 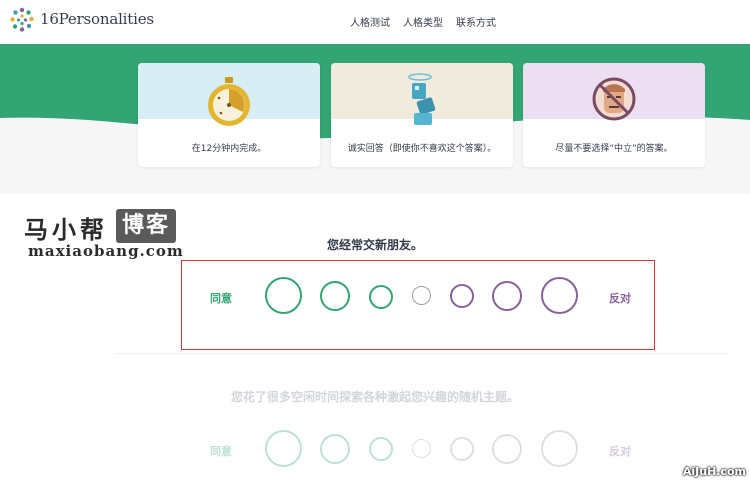 What do you see at coordinates (229, 101) in the screenshot?
I see `stopwatch-icon` at bounding box center [229, 101].